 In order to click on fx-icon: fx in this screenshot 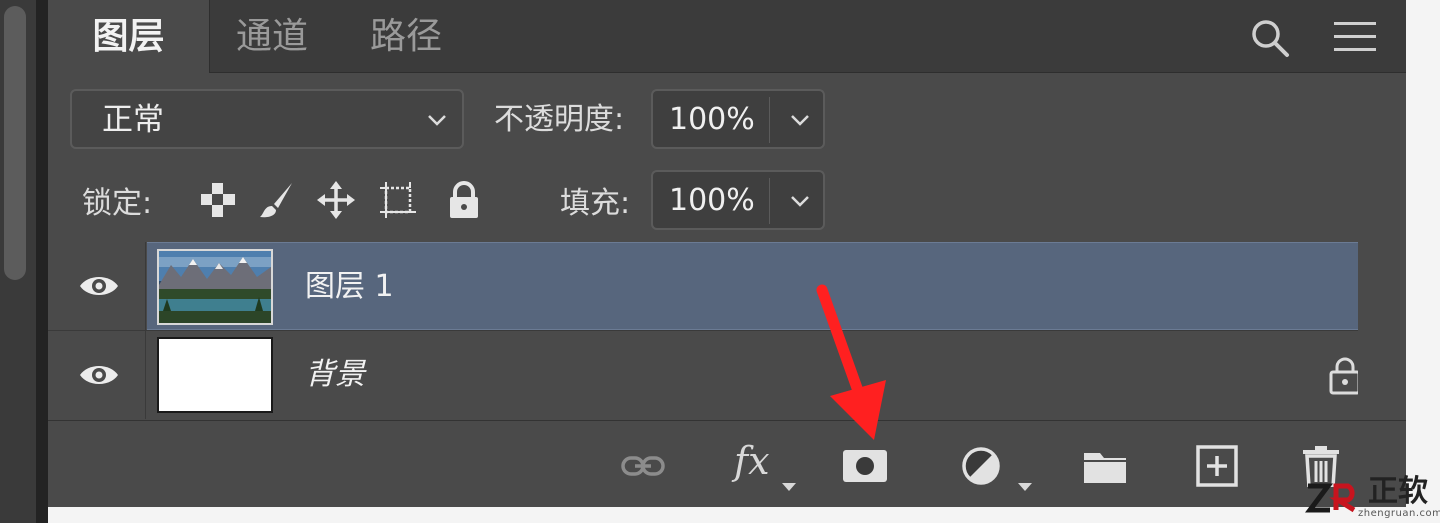, I will do `click(752, 461)`.